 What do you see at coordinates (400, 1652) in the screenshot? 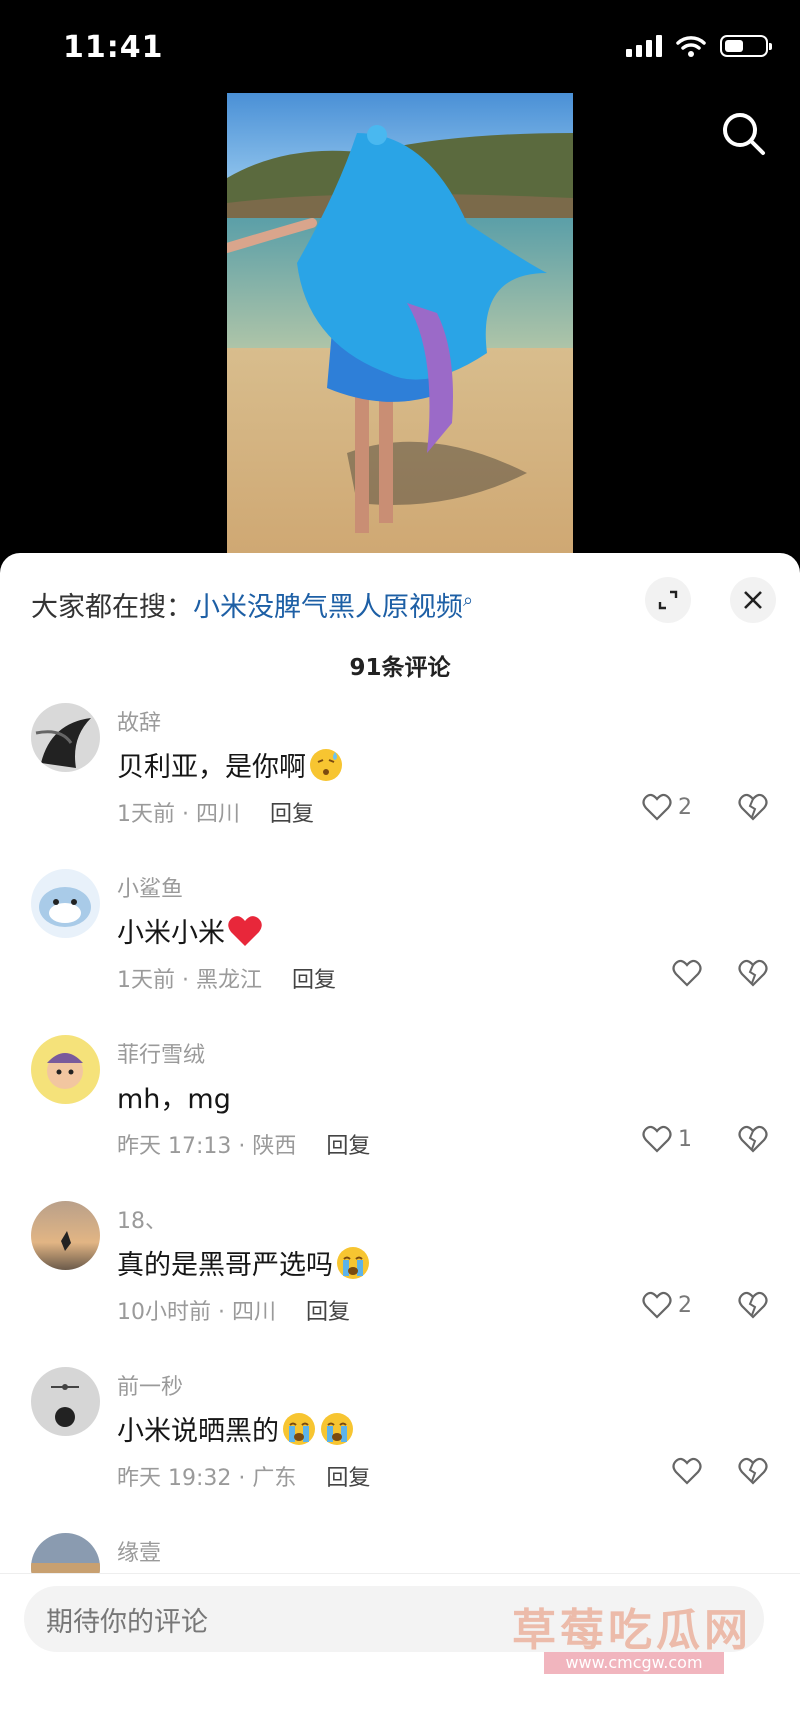
I see `comment-input-bar: 期待你的评论 草莓吃瓜网 www.cmcgw.com` at bounding box center [400, 1652].